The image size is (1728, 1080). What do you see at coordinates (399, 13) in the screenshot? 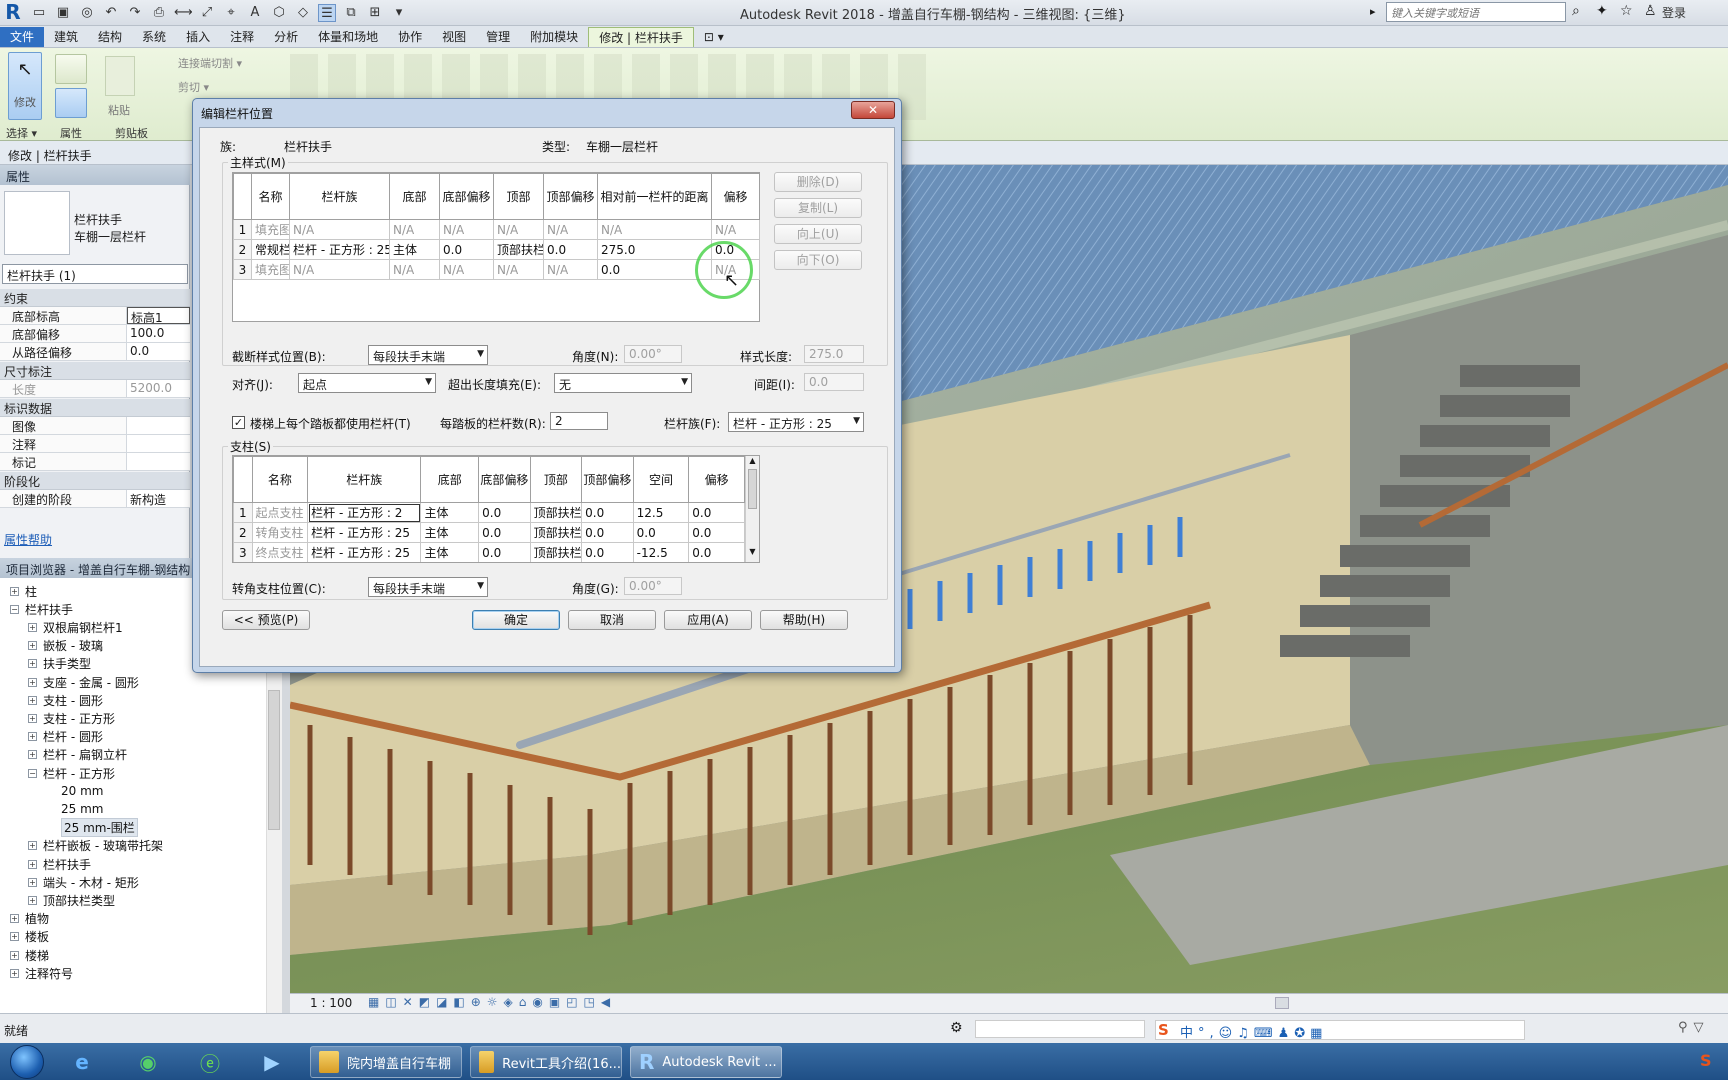
I see `customize-qat-icon: ▾` at bounding box center [399, 13].